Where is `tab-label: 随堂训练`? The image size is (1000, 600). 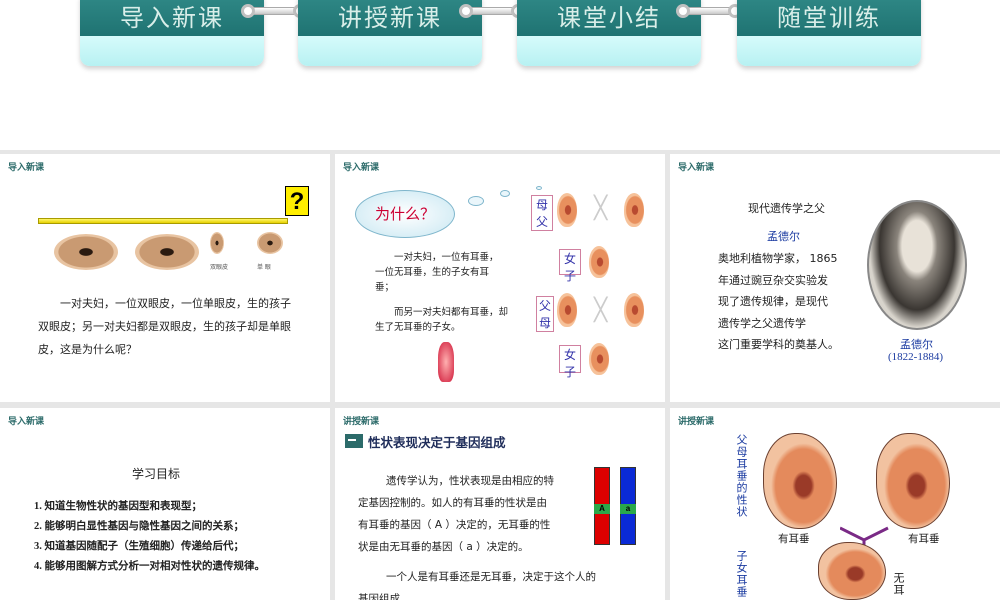
tab-label: 随堂训练 is located at coordinates (829, 18).